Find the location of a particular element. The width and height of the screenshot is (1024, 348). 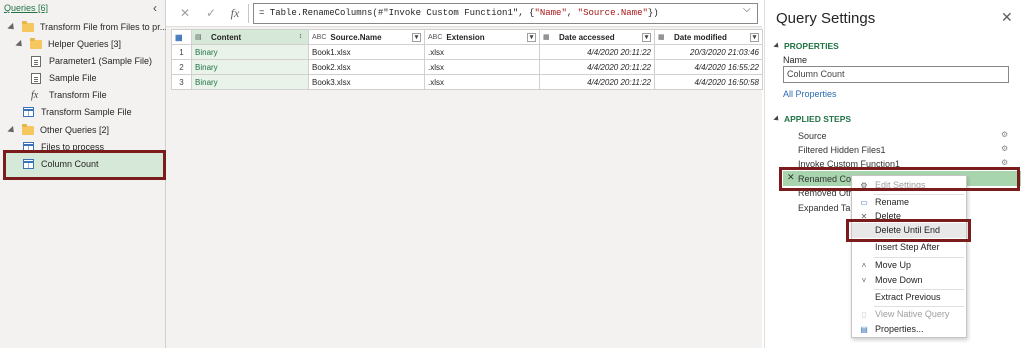

column-header-label: Date modified is located at coordinates (700, 37).